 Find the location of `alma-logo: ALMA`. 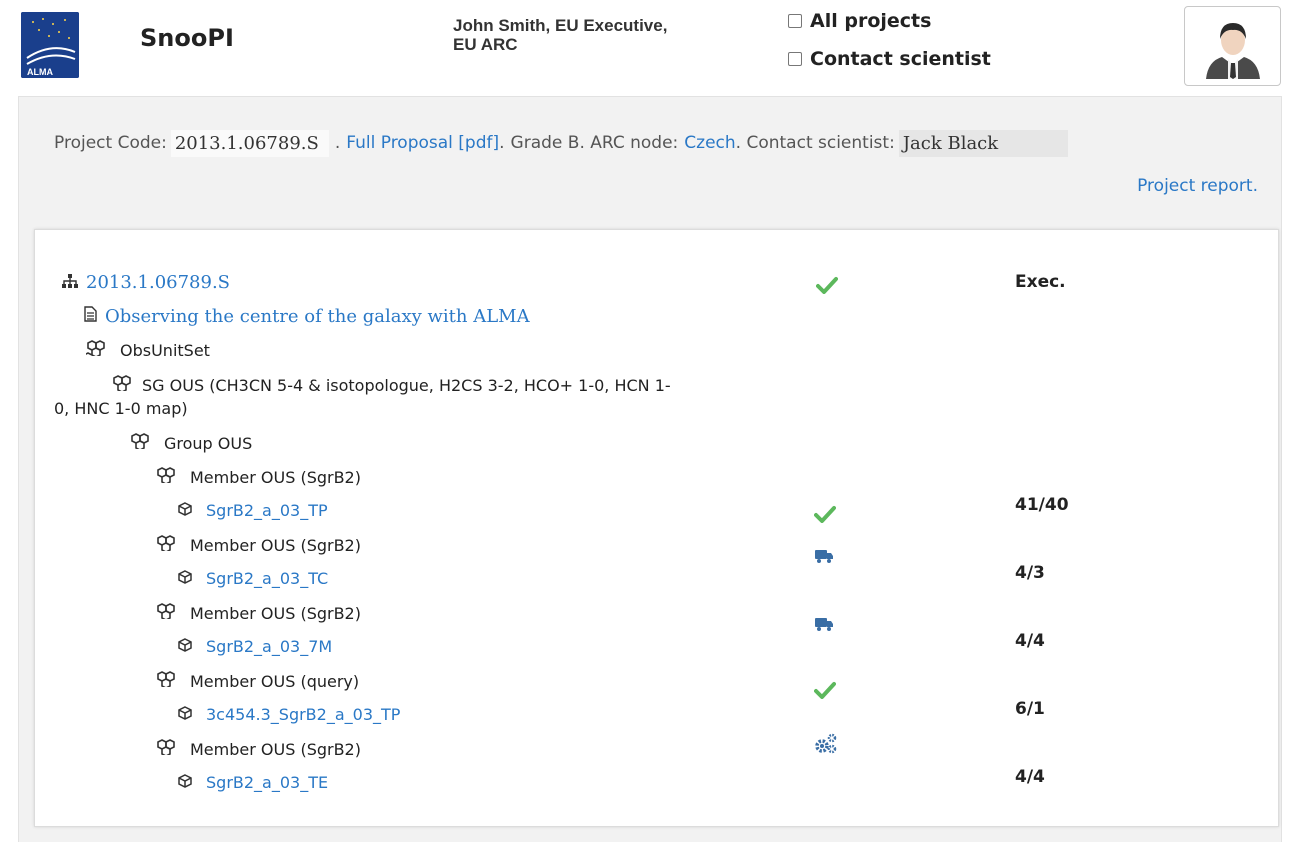

alma-logo: ALMA is located at coordinates (50, 45).